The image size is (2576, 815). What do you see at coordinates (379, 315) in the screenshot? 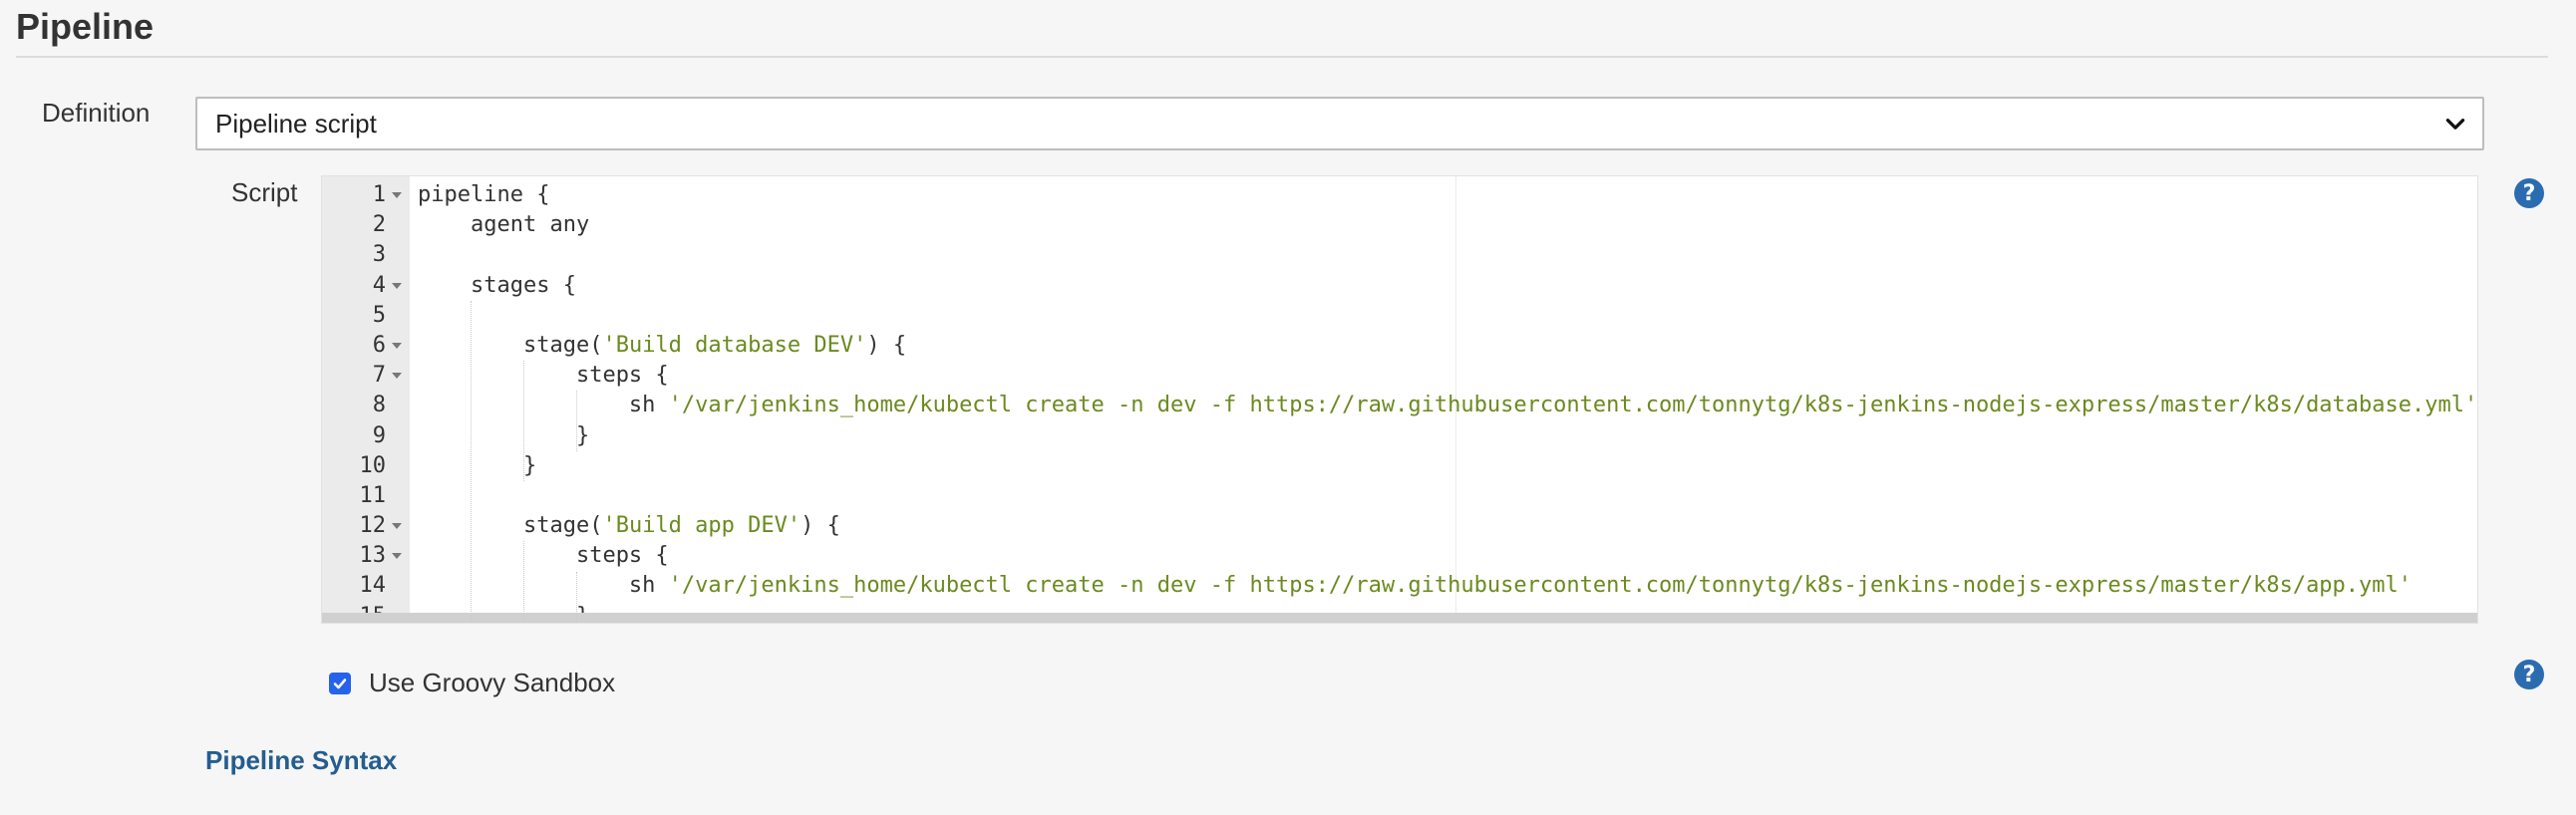
I see `line-number: 5` at bounding box center [379, 315].